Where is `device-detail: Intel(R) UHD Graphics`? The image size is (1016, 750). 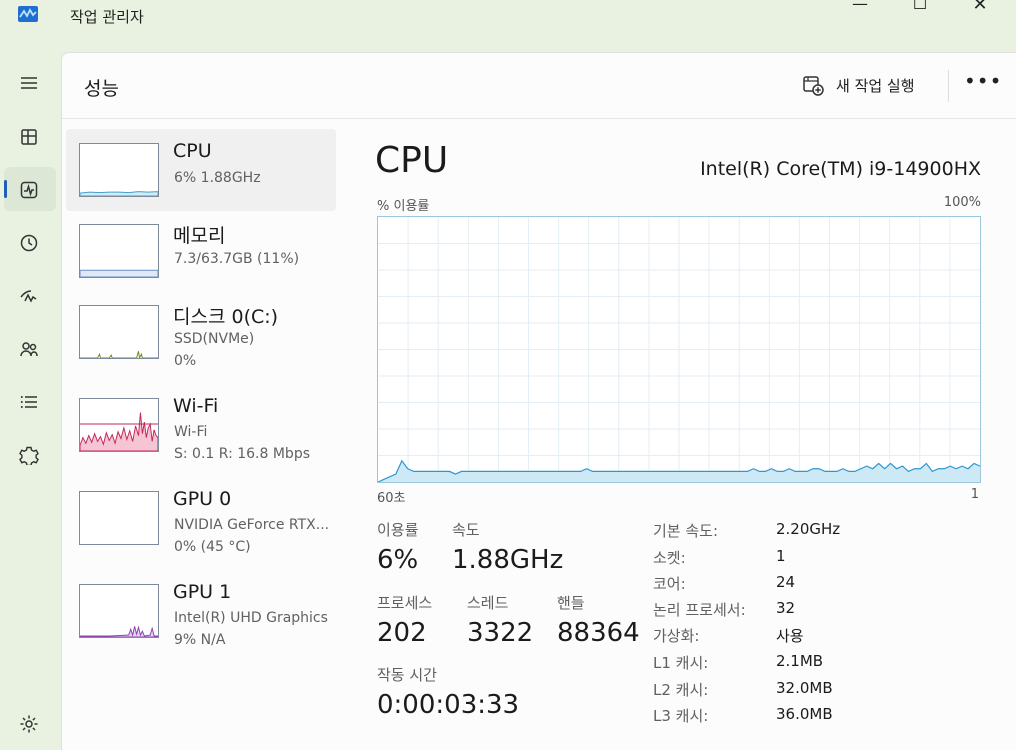 device-detail: Intel(R) UHD Graphics is located at coordinates (251, 618).